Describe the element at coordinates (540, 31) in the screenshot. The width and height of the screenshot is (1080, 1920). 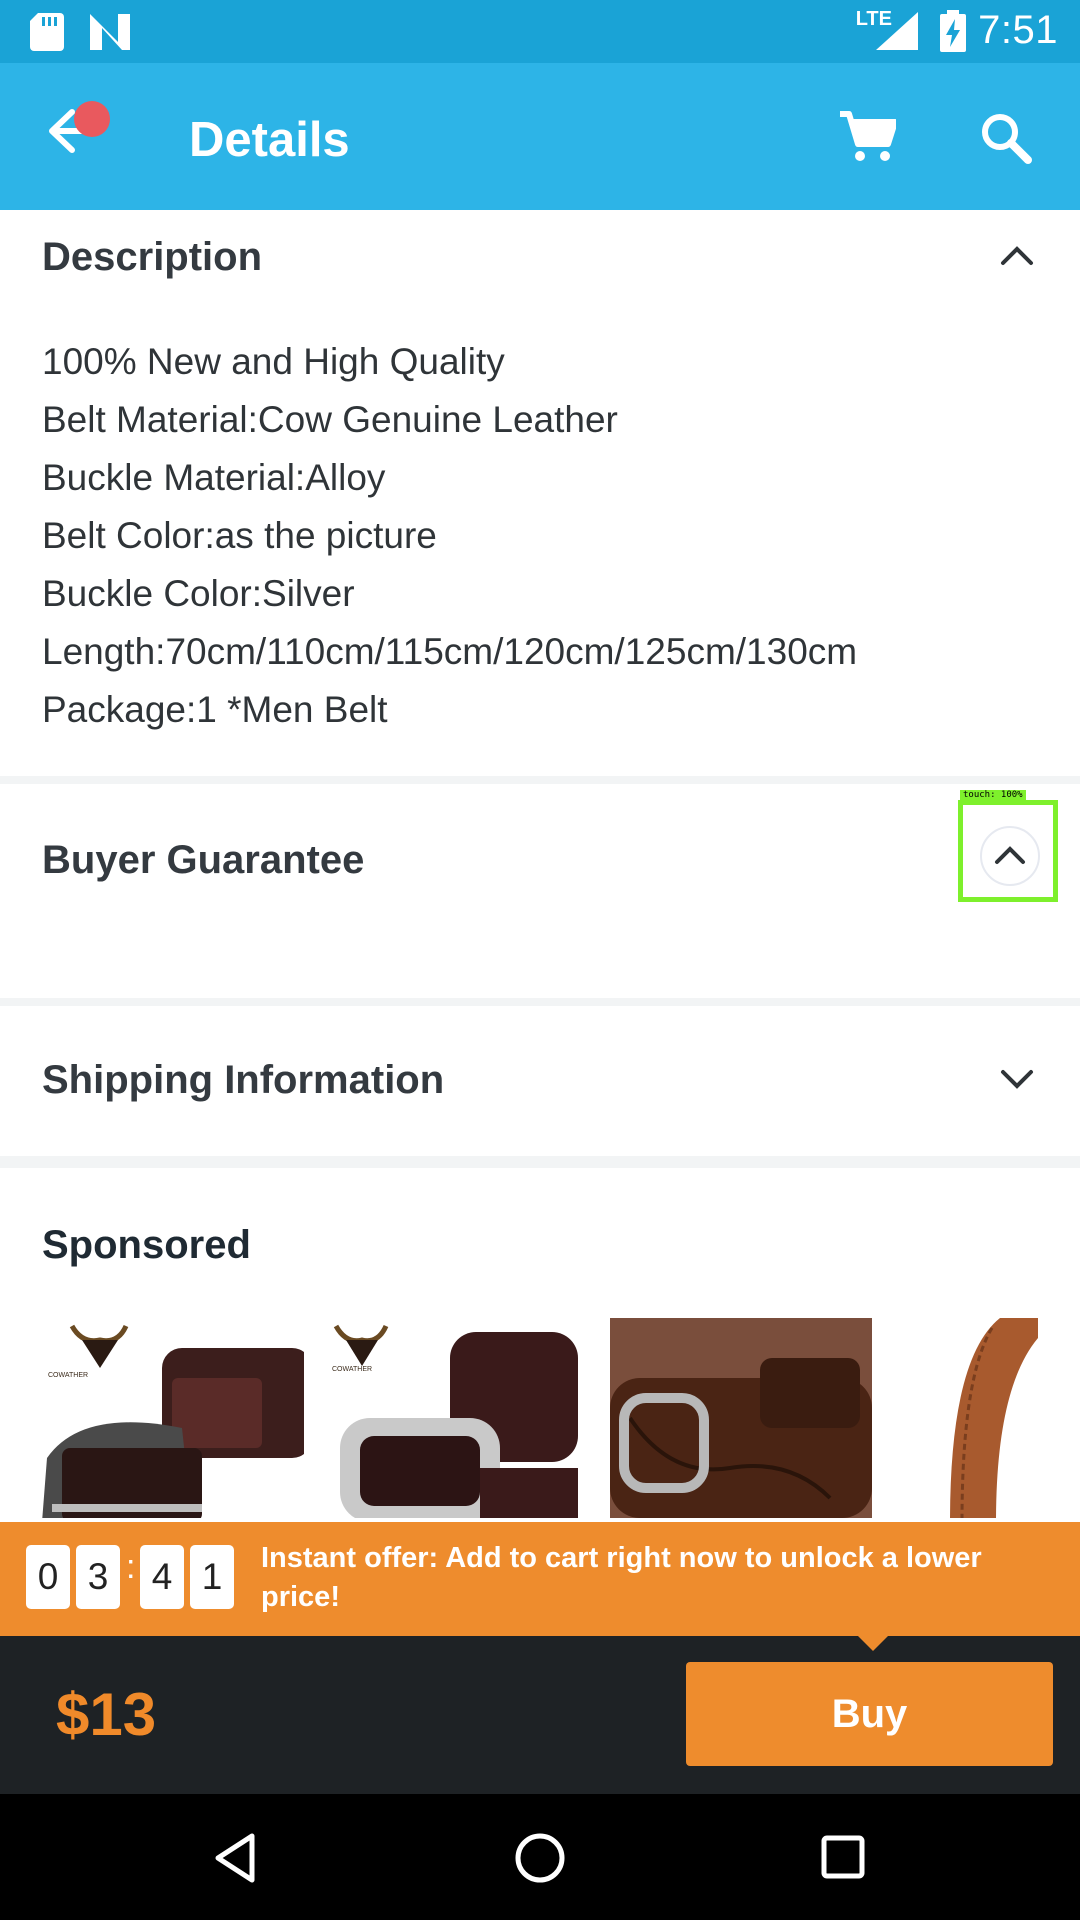
I see `status-bar: LTE 7:51` at that location.